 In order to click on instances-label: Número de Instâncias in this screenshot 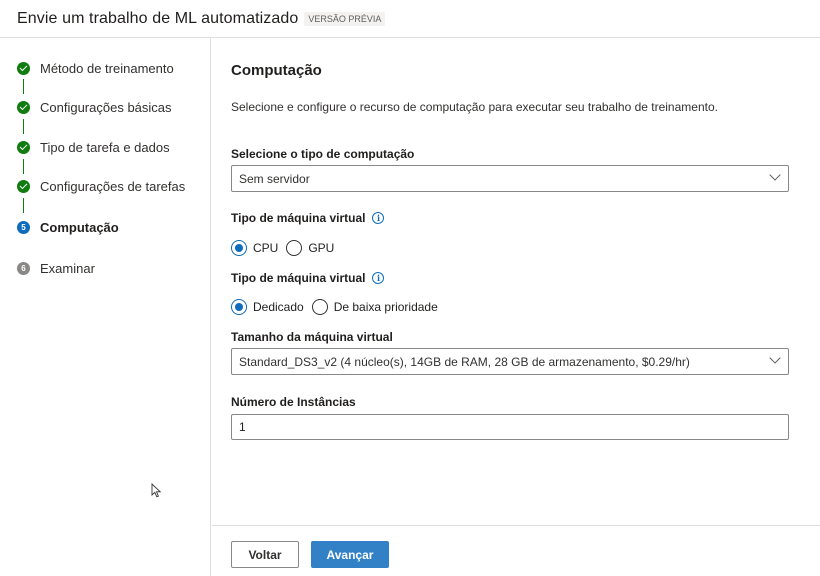, I will do `click(293, 402)`.